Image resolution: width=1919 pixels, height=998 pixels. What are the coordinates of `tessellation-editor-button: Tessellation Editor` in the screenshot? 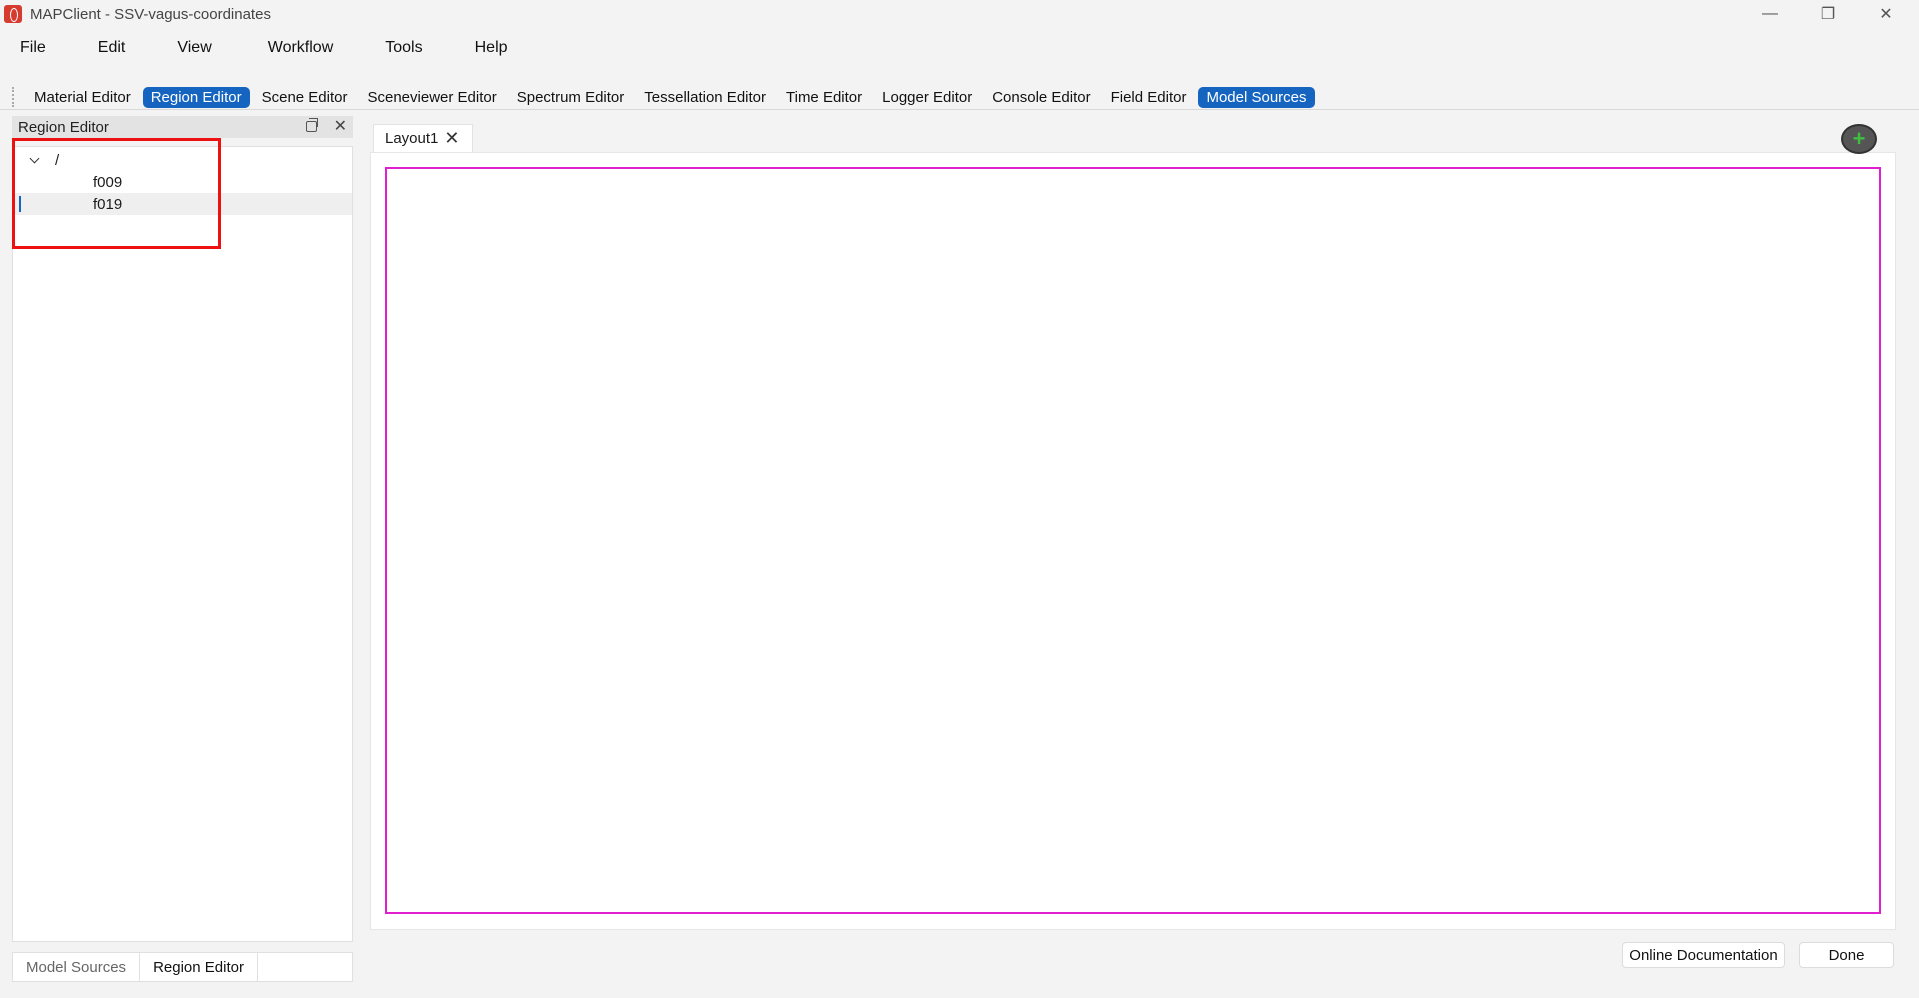 It's located at (705, 97).